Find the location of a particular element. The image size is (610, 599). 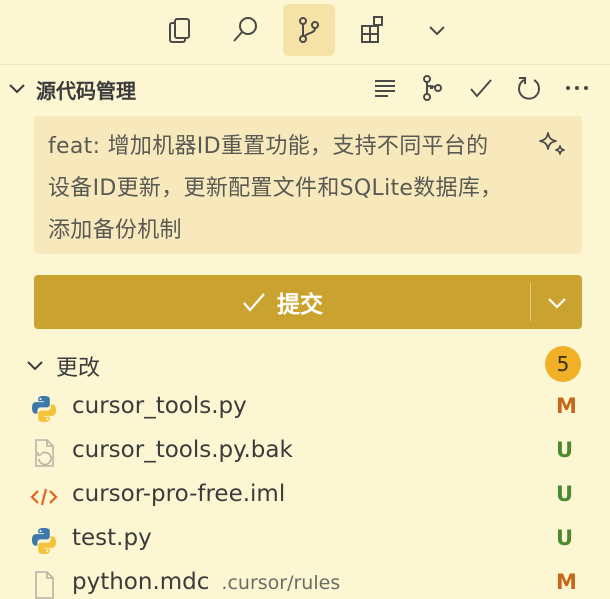

search-button is located at coordinates (245, 30).